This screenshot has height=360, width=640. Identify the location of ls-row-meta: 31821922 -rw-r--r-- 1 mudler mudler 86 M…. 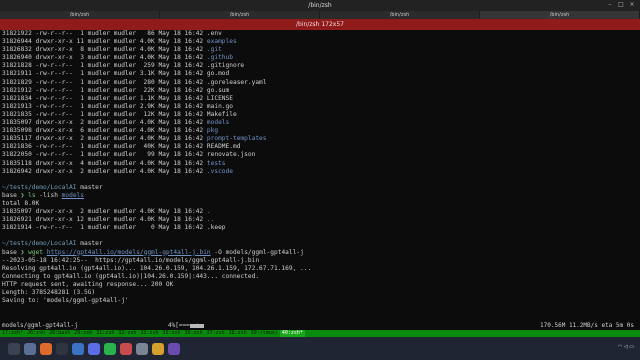
(104, 33).